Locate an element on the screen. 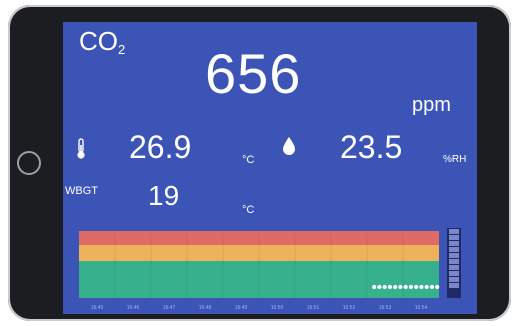 The height and width of the screenshot is (326, 519). wbgt-unit: °C is located at coordinates (248, 210).